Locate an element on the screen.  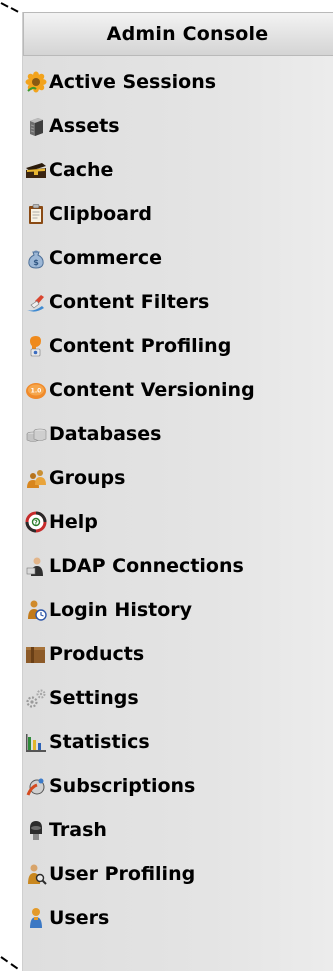
funnel-icon is located at coordinates (36, 302).